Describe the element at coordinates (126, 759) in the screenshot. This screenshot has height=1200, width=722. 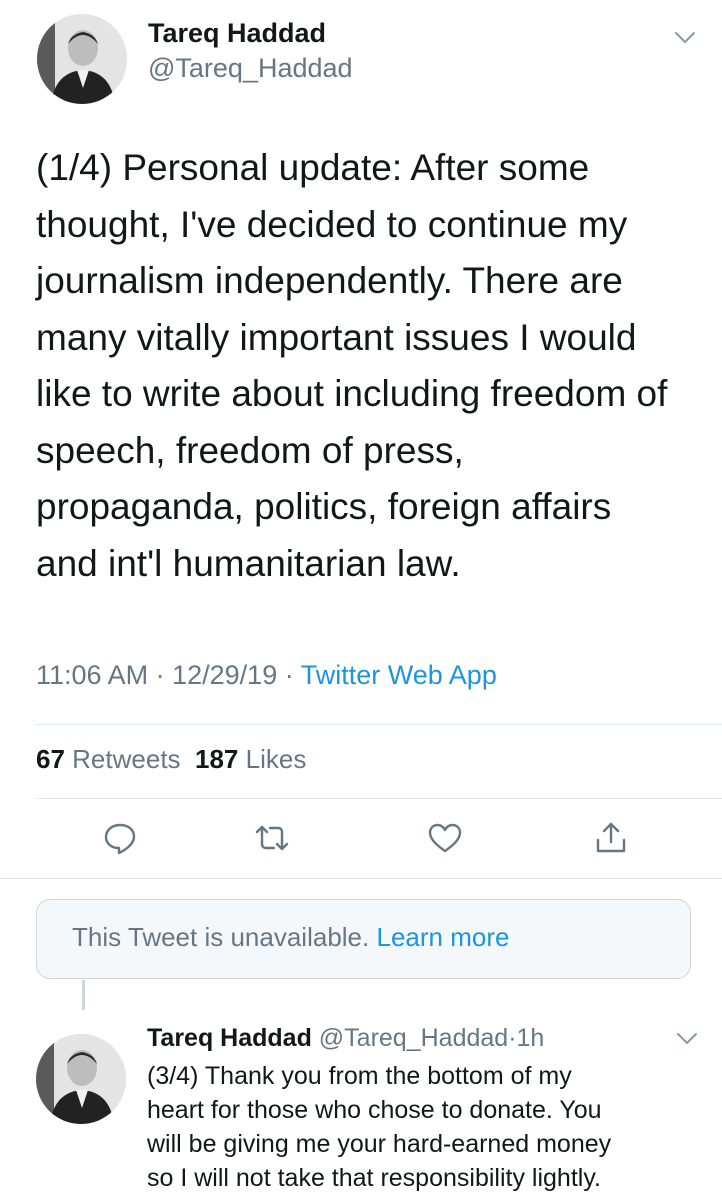
I see `retweets-label: Retweets` at that location.